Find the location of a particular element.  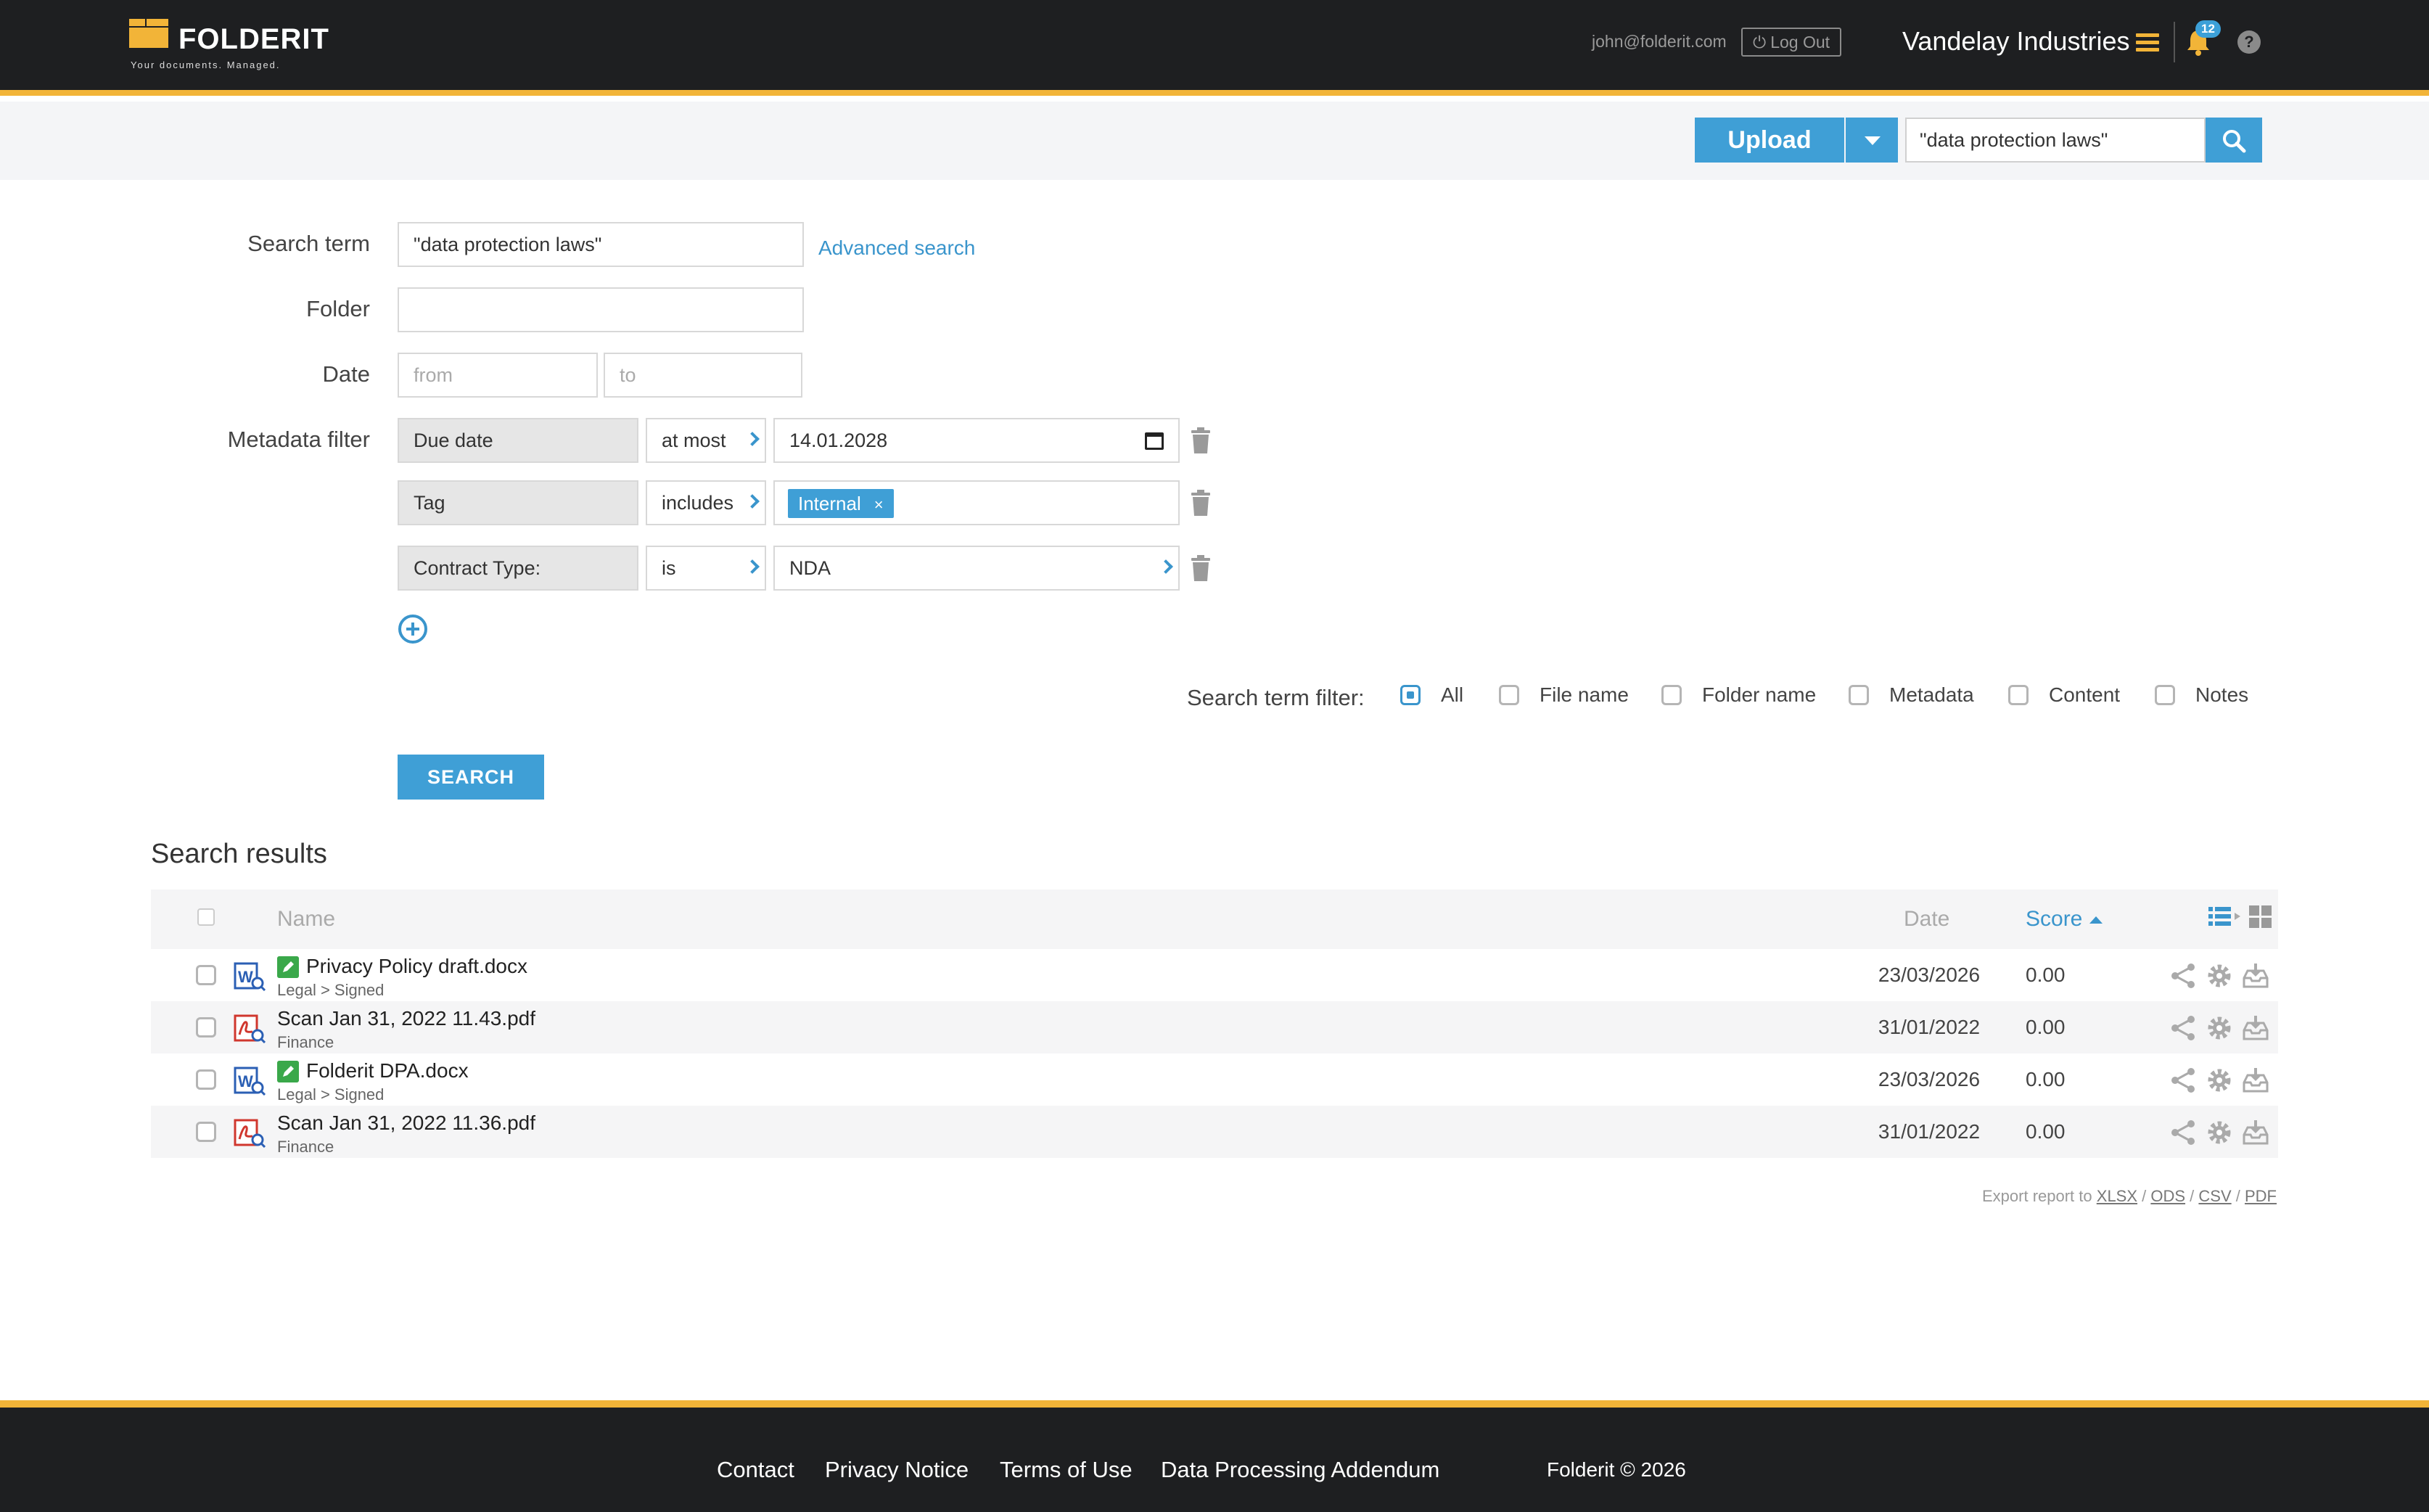

calendar-icon is located at coordinates (1154, 441).